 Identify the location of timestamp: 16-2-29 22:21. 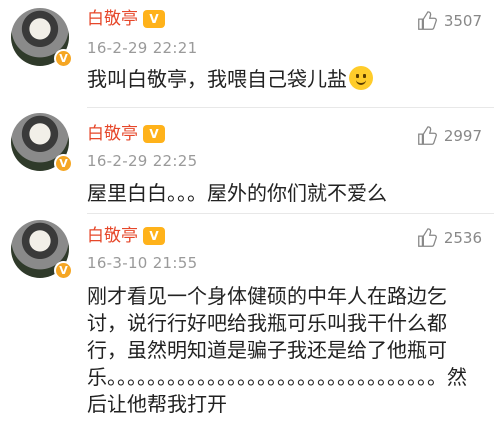
(142, 48).